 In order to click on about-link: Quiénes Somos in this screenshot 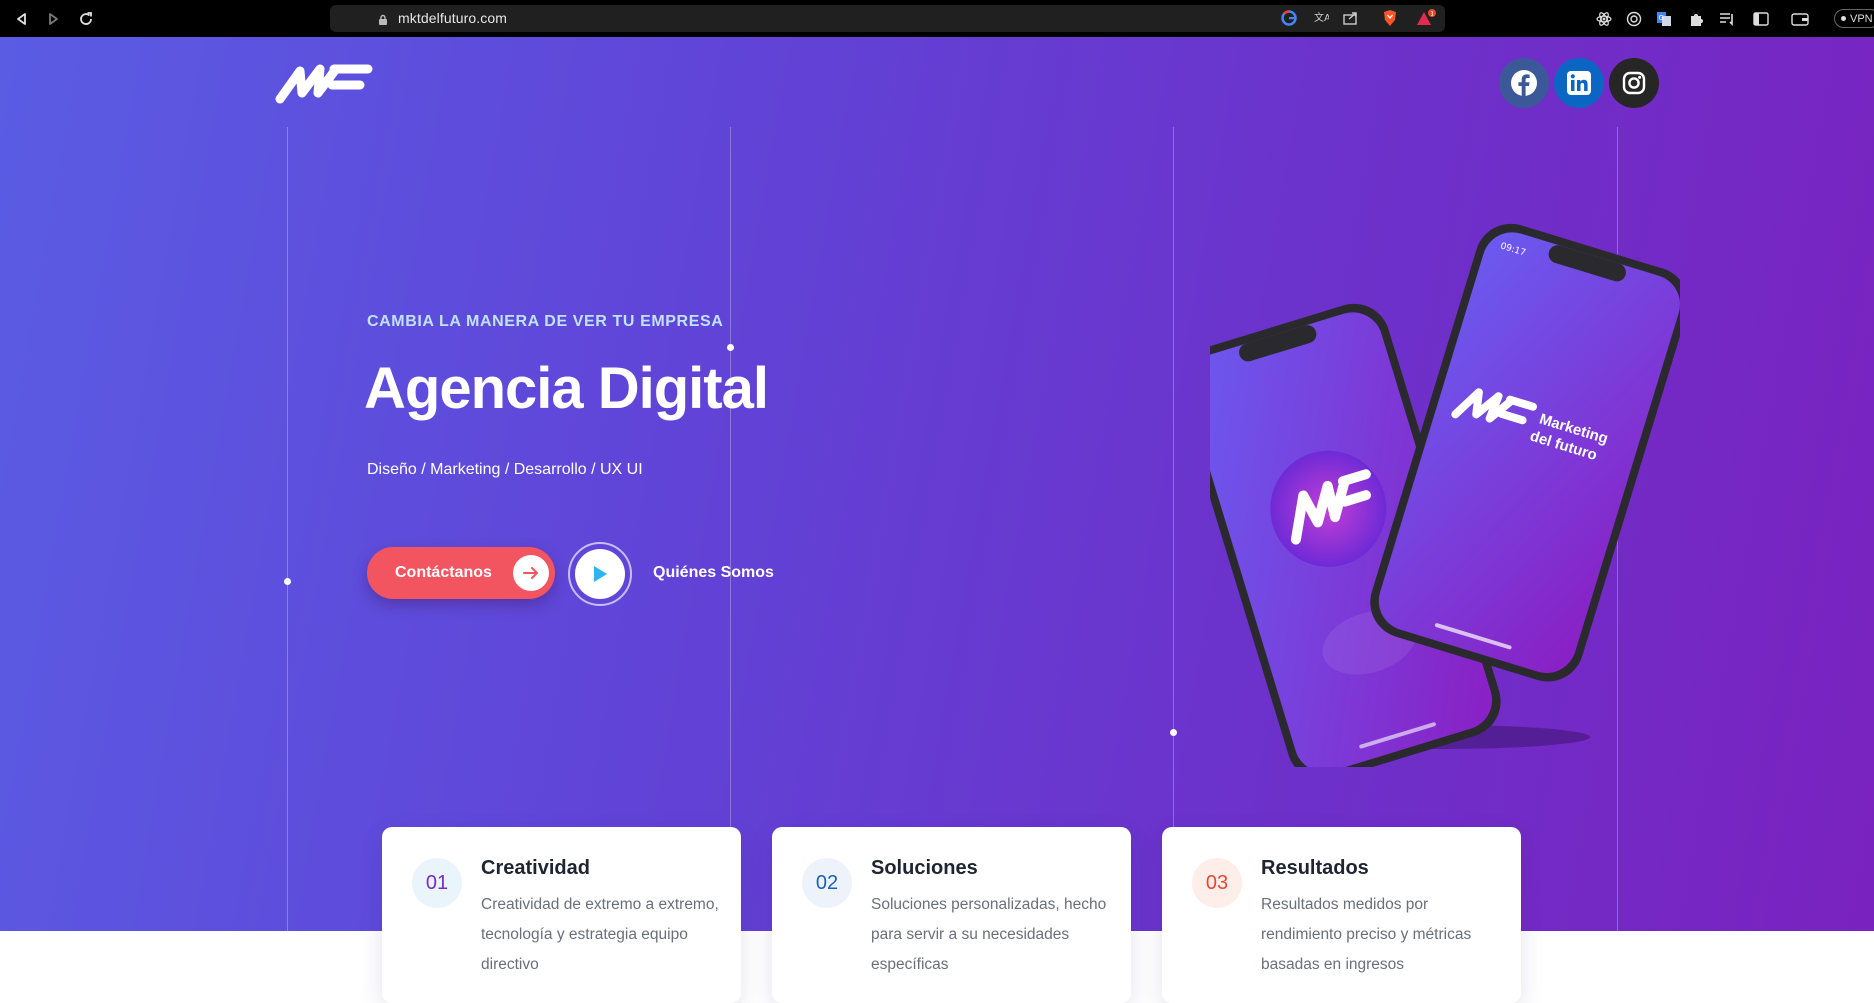, I will do `click(713, 573)`.